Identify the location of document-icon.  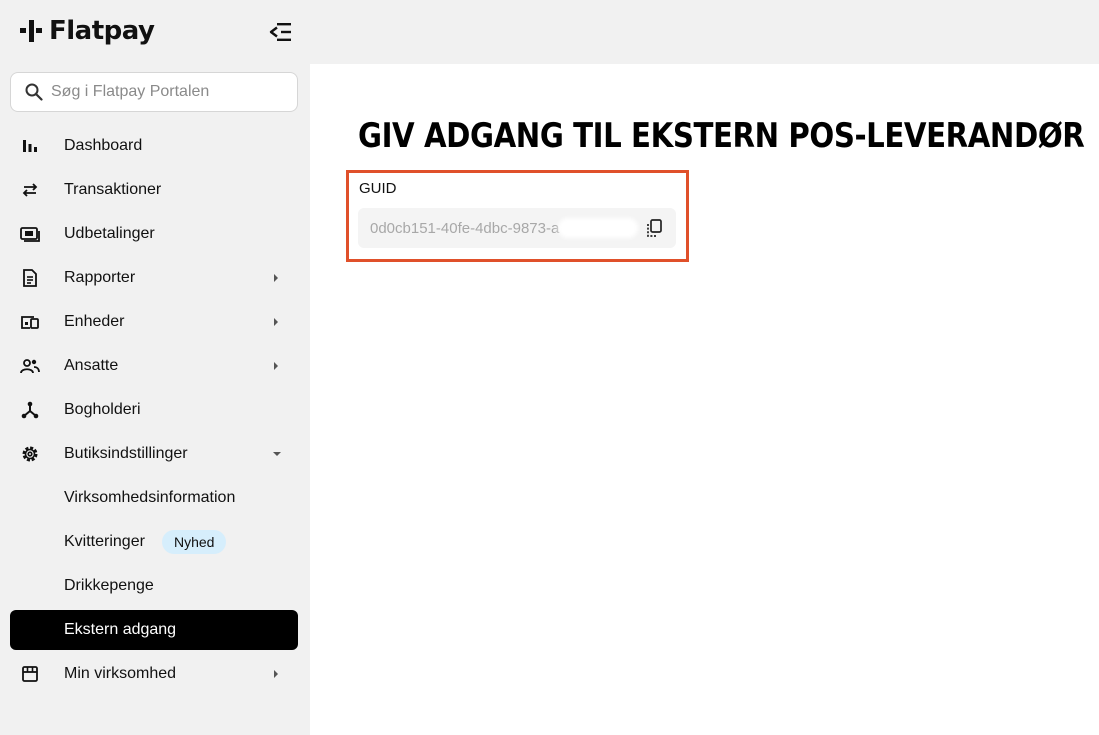
(30, 278).